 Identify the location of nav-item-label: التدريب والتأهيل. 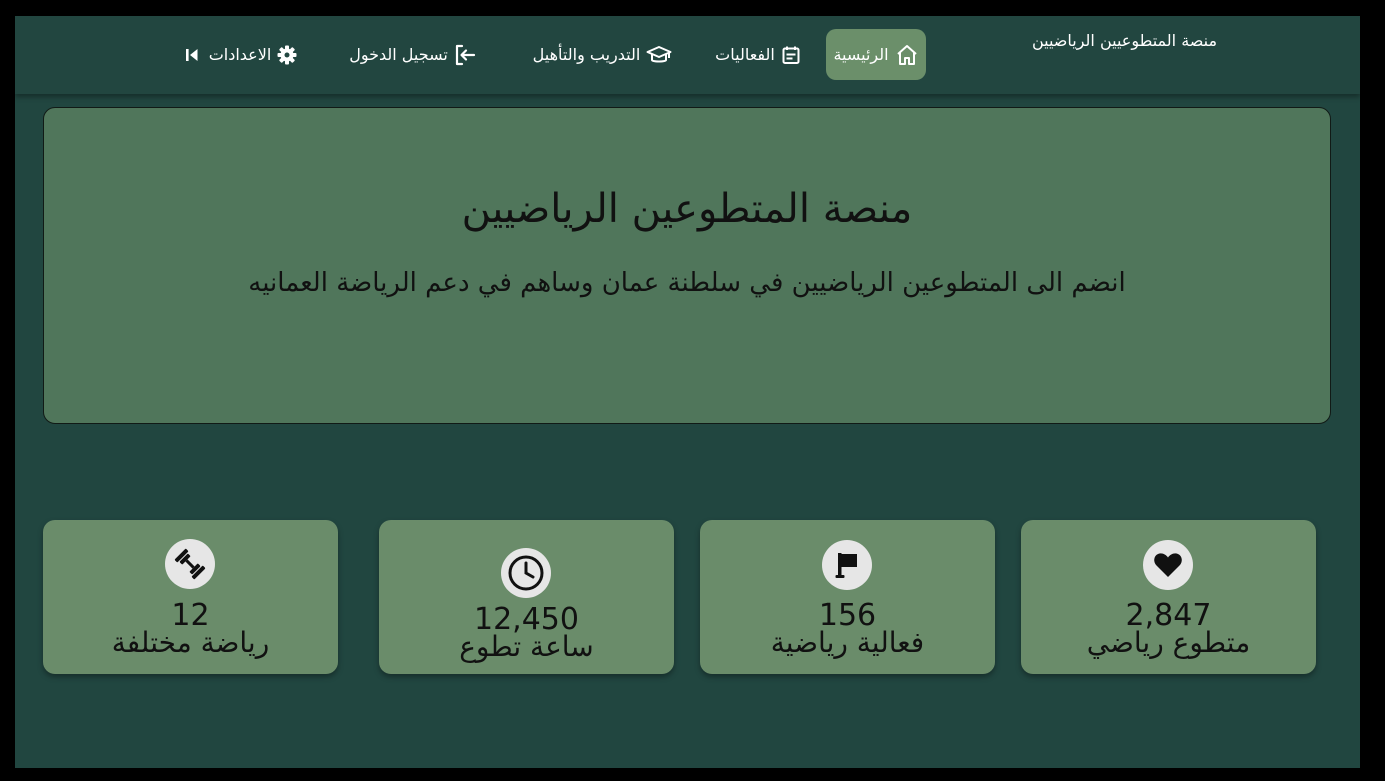
(586, 54).